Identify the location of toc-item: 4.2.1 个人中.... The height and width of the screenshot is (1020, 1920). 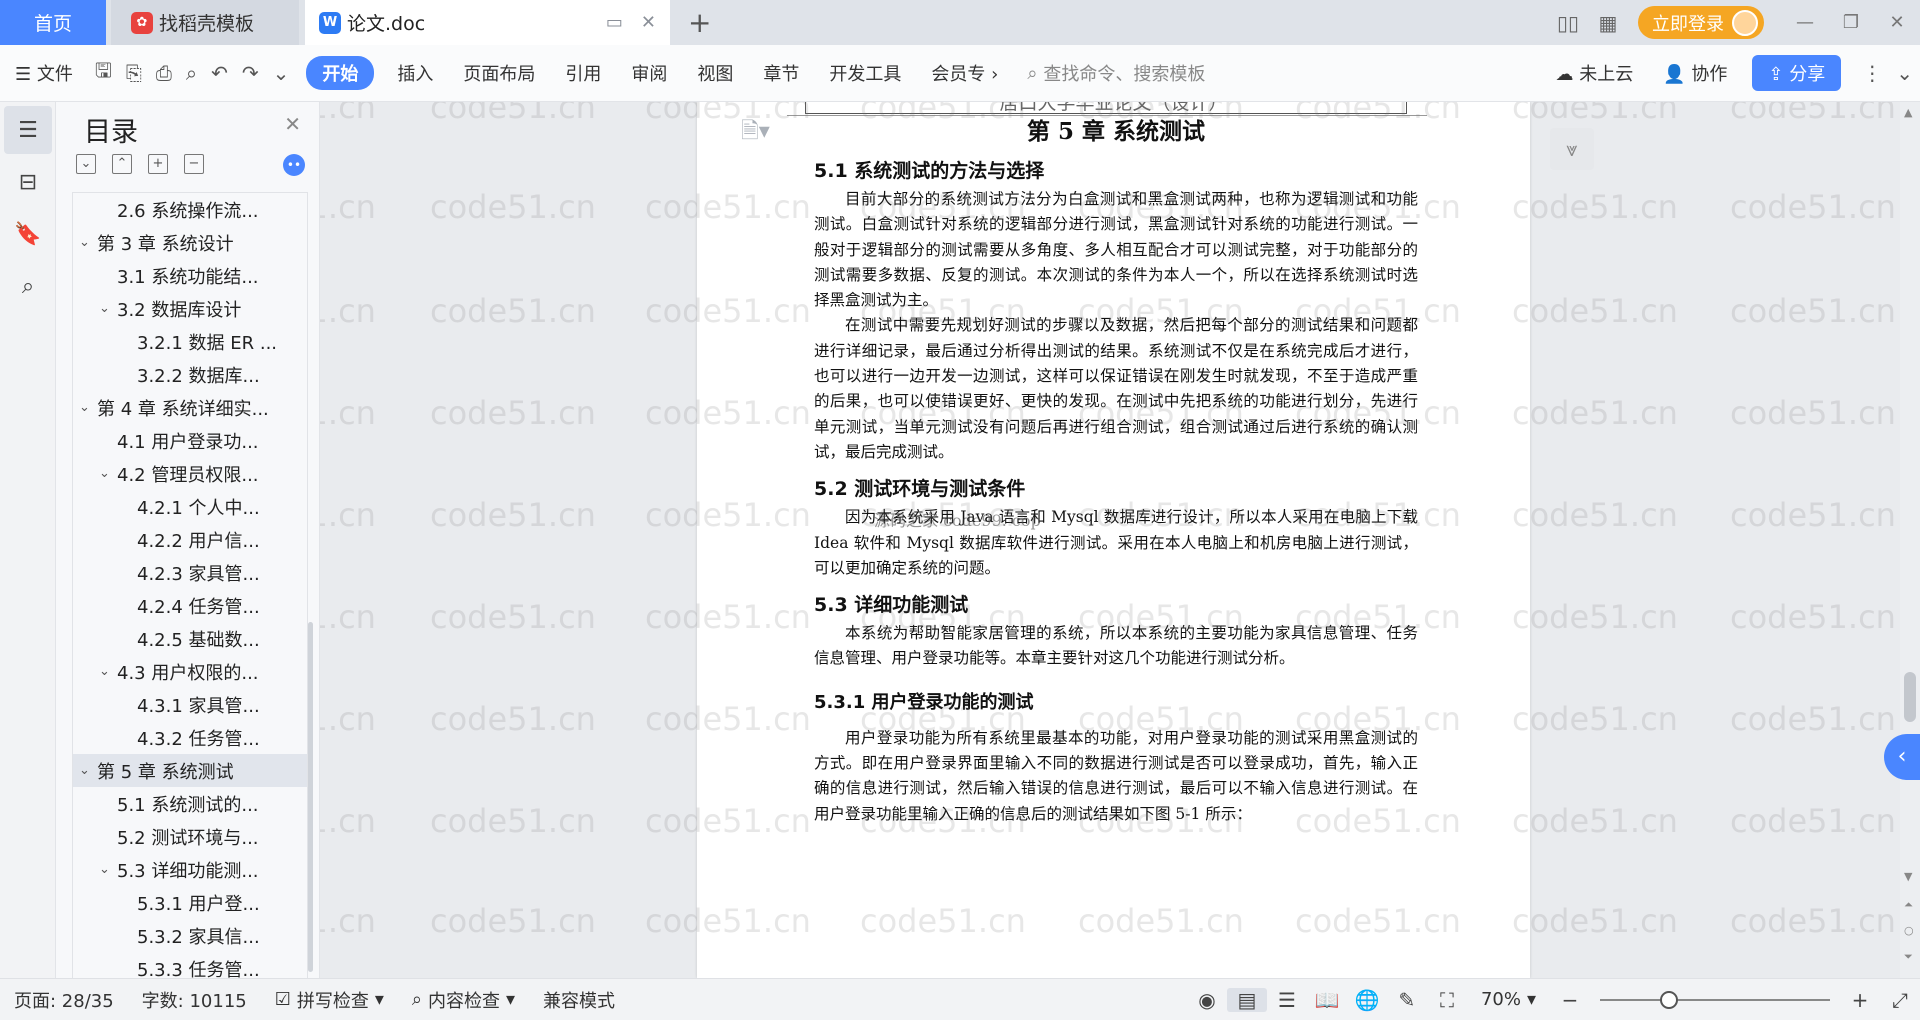
(190, 506).